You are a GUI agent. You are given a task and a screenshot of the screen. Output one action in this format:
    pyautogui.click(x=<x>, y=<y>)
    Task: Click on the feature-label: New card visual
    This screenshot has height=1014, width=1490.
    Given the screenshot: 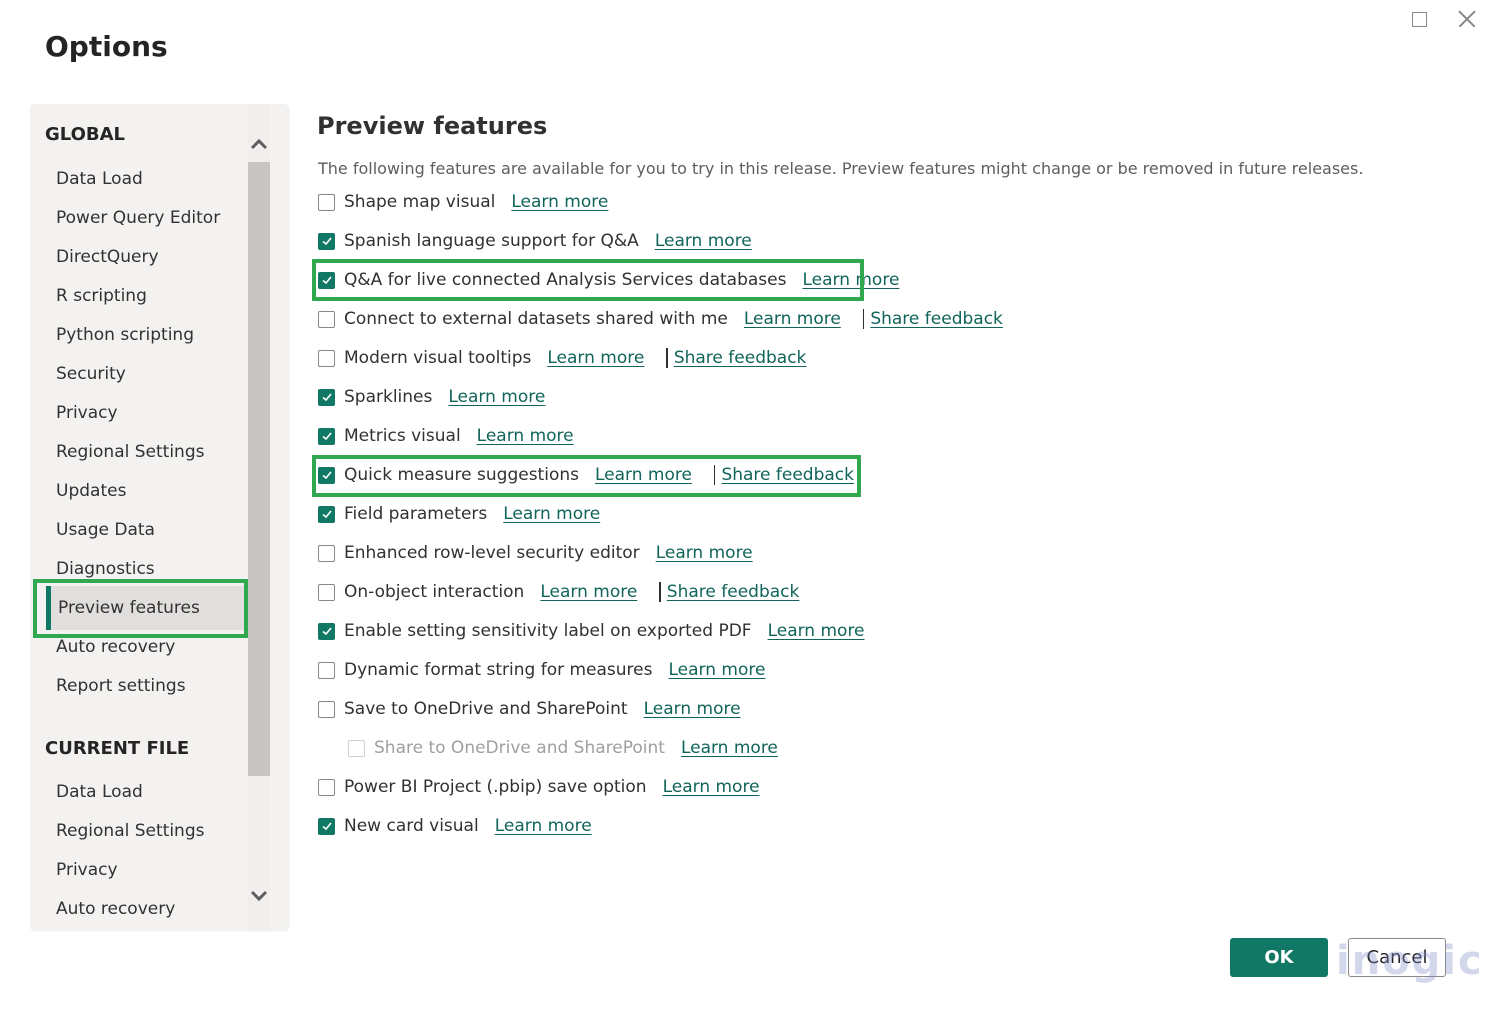 What is the action you would take?
    pyautogui.click(x=411, y=826)
    